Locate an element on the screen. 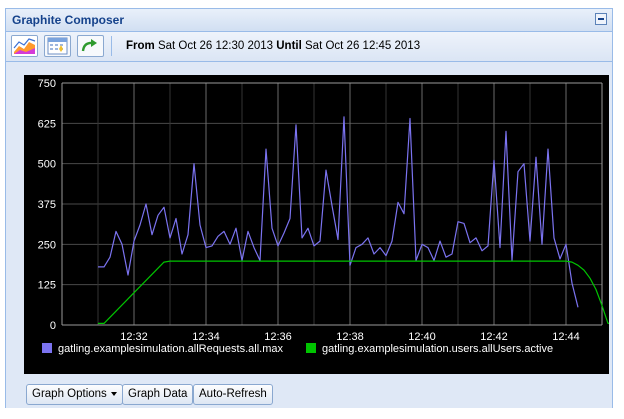 The height and width of the screenshot is (419, 624). y-tick-label: 750 is located at coordinates (47, 84).